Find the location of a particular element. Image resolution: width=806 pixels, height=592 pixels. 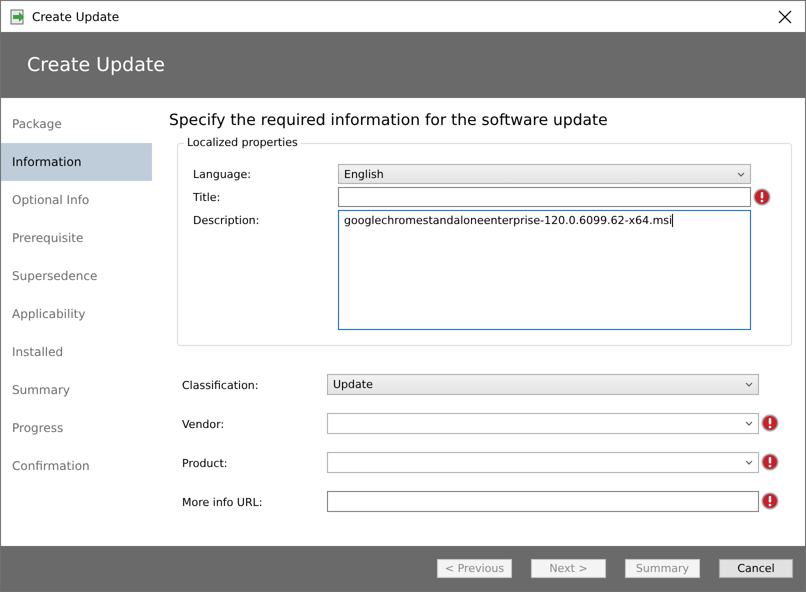

sidebar-item: Prerequisite is located at coordinates (76, 238).